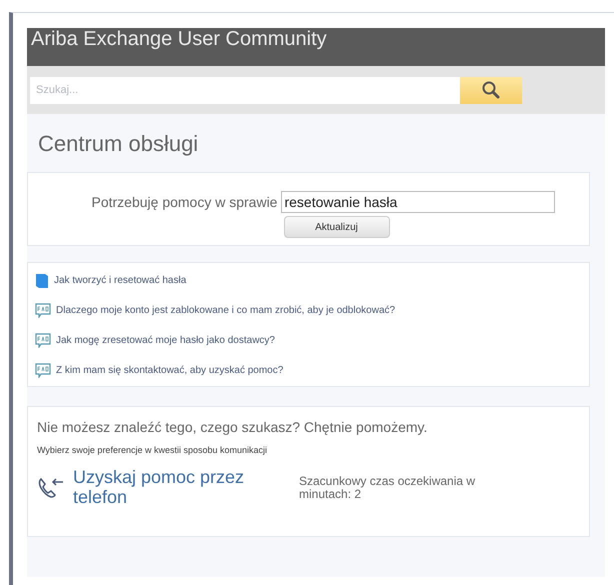 The image size is (614, 585). What do you see at coordinates (179, 39) in the screenshot?
I see `site-title: Ariba Exchange User Community` at bounding box center [179, 39].